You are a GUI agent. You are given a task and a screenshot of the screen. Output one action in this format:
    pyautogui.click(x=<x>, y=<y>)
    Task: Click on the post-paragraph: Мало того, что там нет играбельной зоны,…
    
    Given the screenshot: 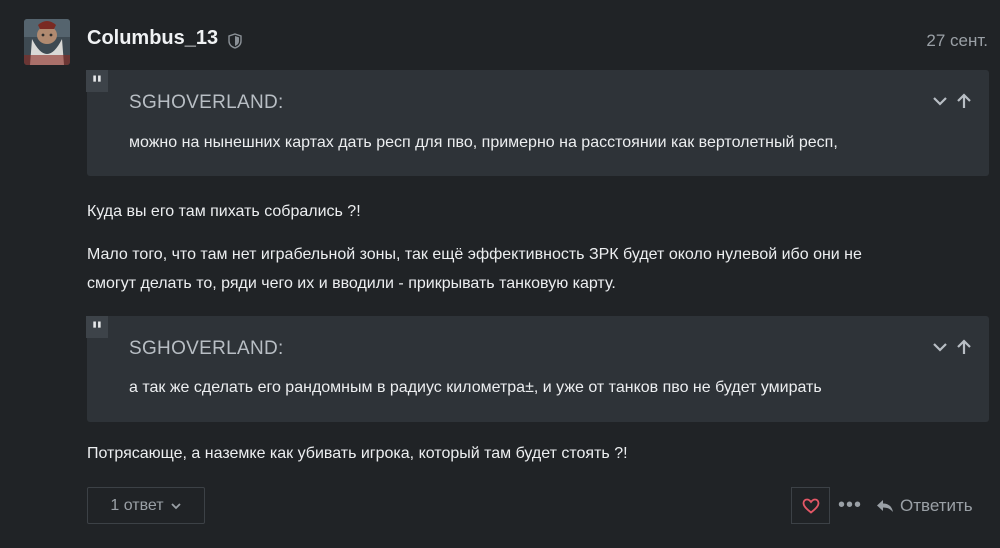 What is the action you would take?
    pyautogui.click(x=474, y=254)
    